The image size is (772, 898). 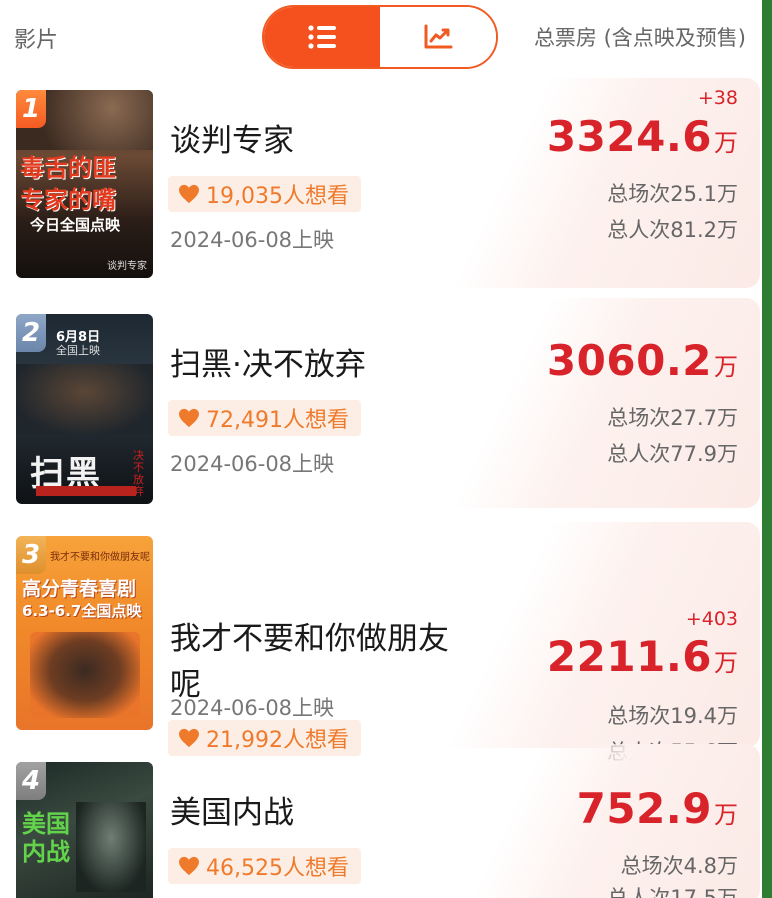 What do you see at coordinates (68, 168) in the screenshot?
I see `poster-tagline-1: 毒舌的匪` at bounding box center [68, 168].